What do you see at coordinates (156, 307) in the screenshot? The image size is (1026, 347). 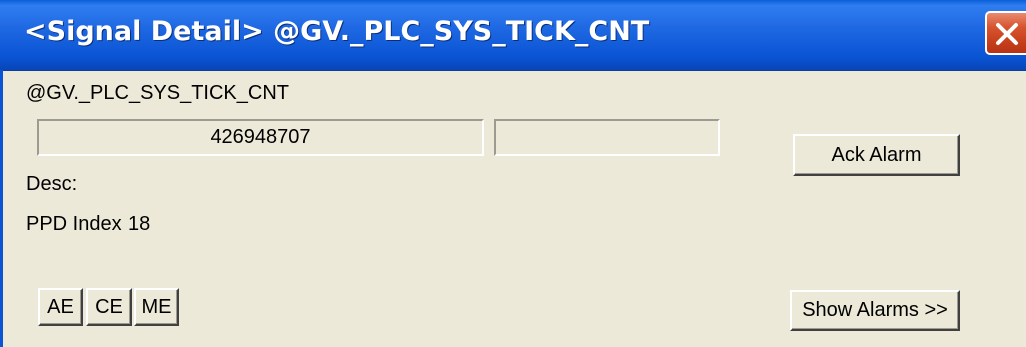 I see `me-button: ME` at bounding box center [156, 307].